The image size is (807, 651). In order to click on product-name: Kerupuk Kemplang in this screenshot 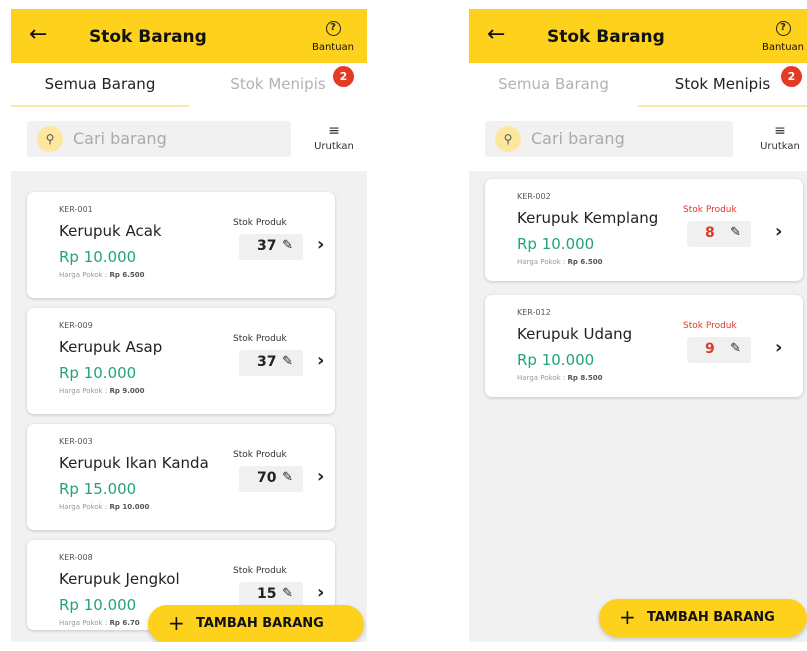, I will do `click(588, 218)`.